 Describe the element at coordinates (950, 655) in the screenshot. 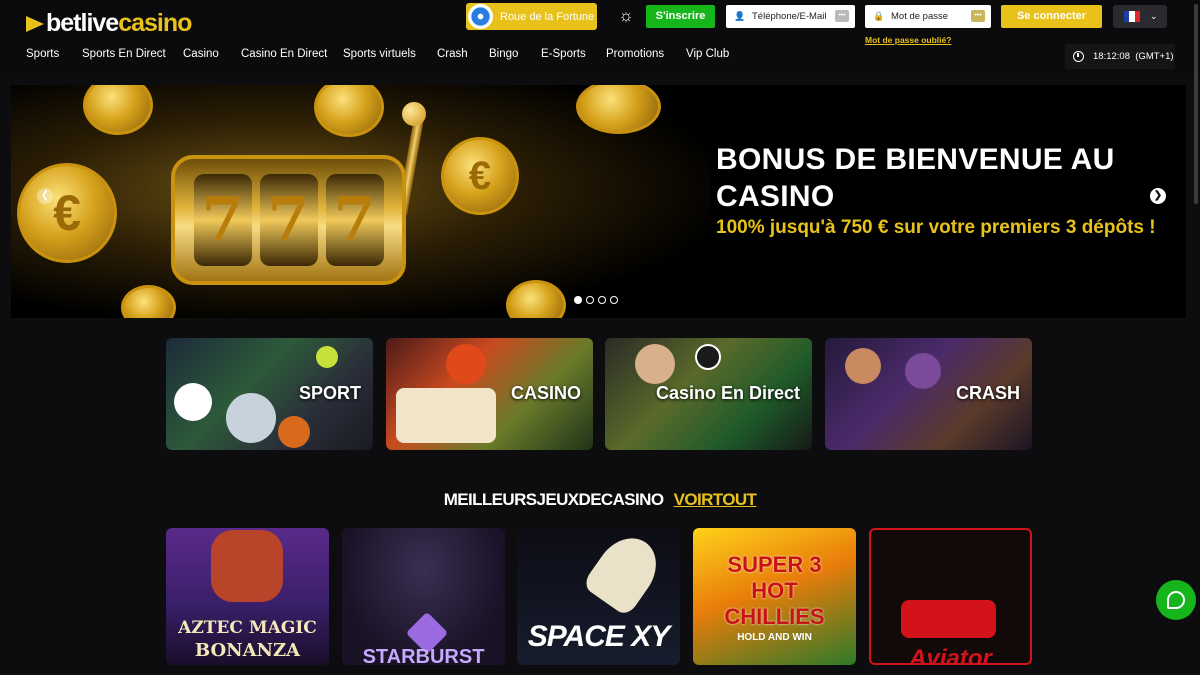

I see `game-title: Aviator` at that location.